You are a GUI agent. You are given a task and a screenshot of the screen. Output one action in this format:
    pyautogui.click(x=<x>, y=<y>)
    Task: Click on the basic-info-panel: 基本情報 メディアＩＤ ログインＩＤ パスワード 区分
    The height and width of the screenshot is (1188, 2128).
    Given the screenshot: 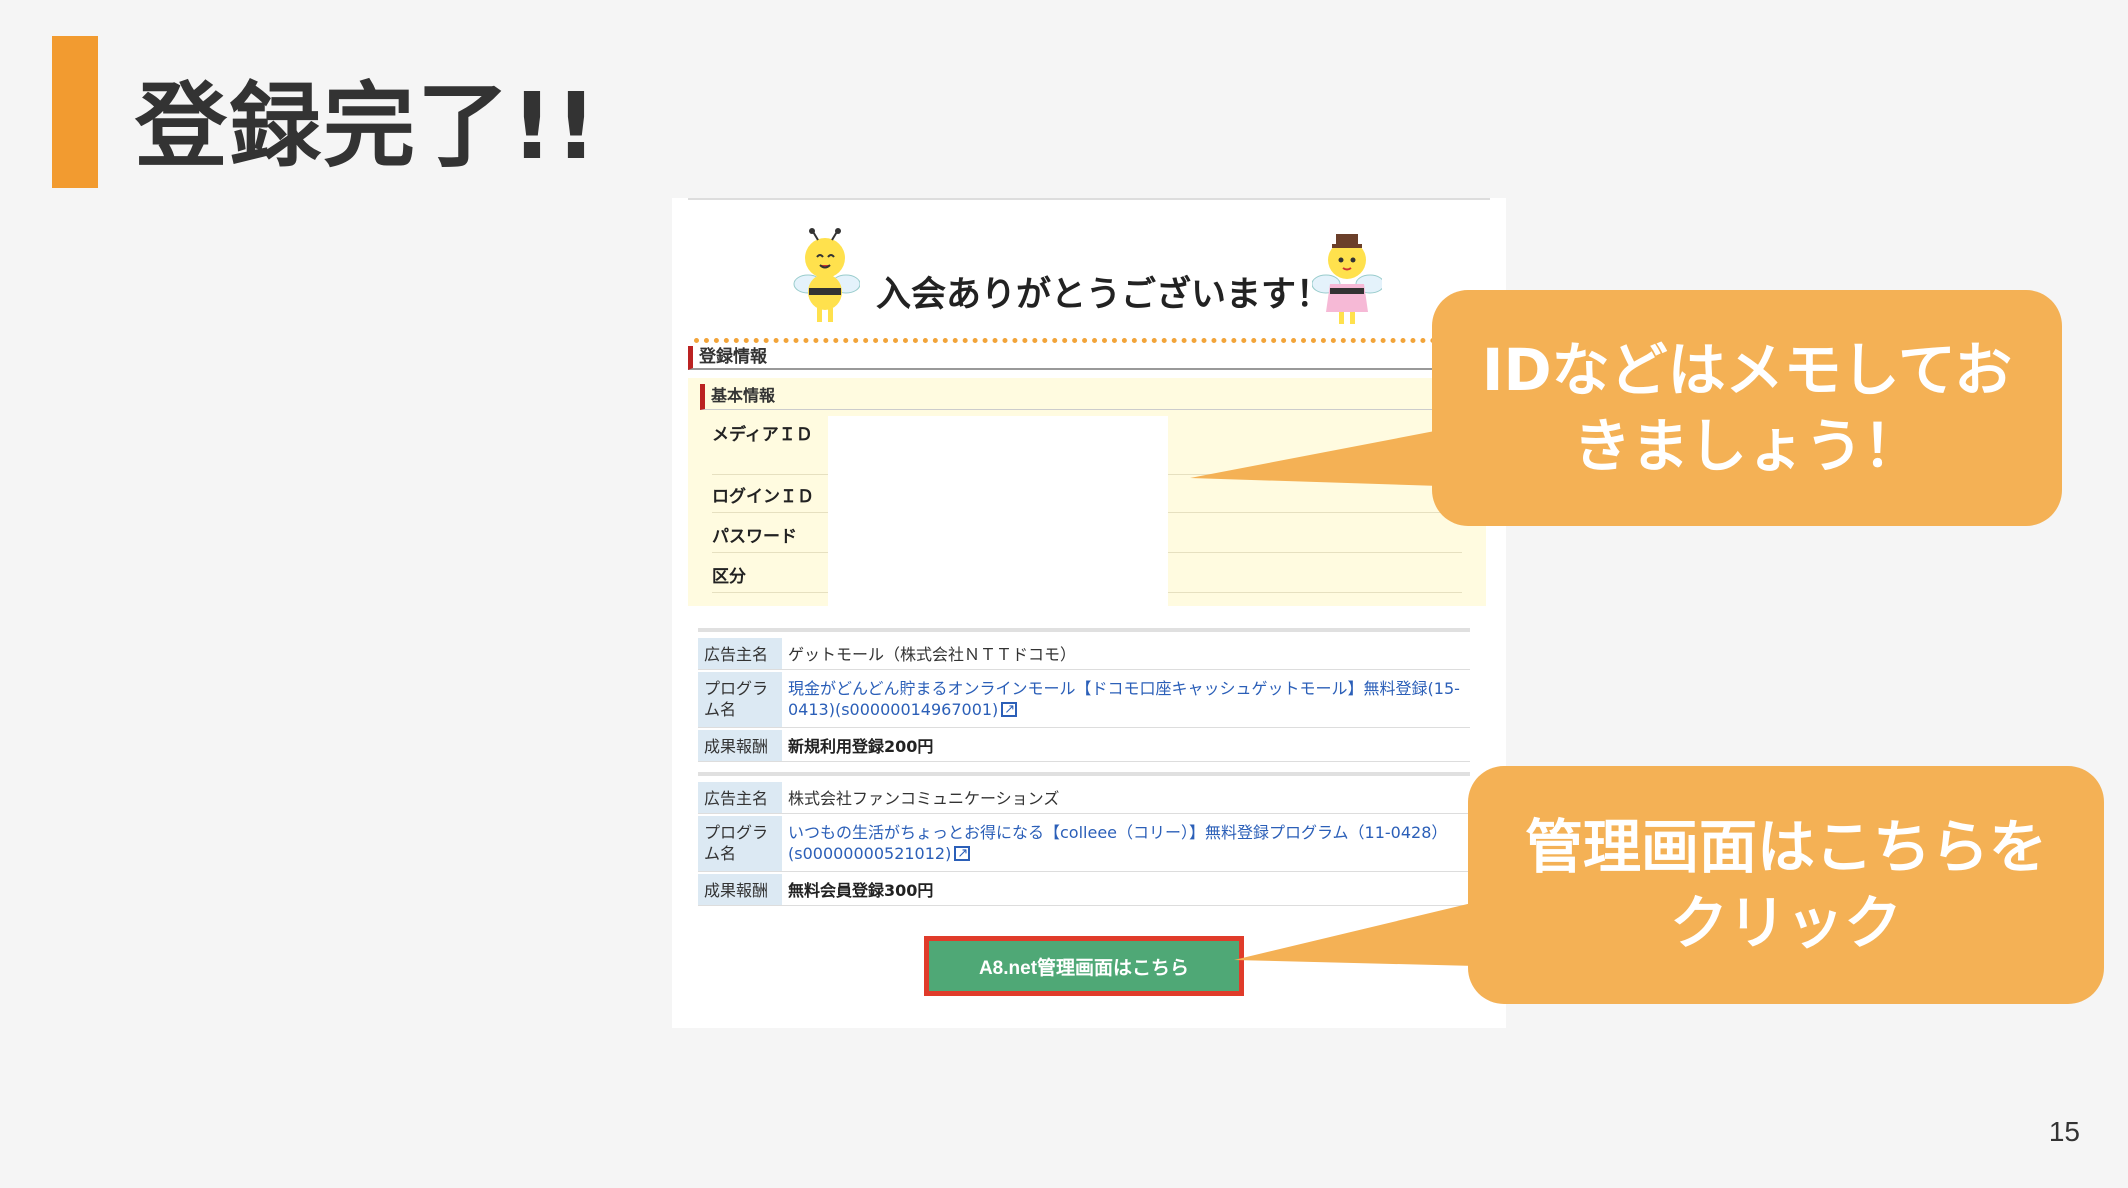 What is the action you would take?
    pyautogui.click(x=1087, y=492)
    